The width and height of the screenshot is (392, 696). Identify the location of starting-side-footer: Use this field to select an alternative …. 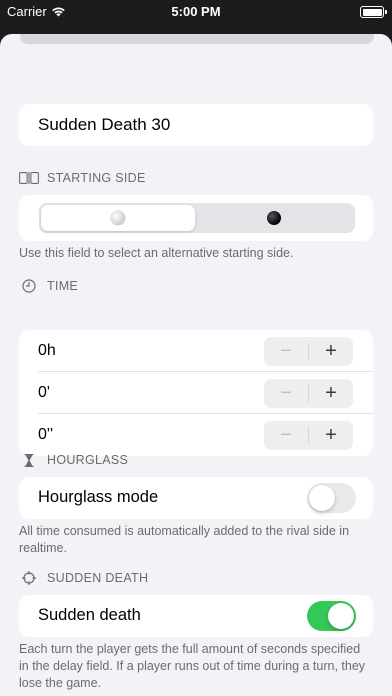
(156, 253).